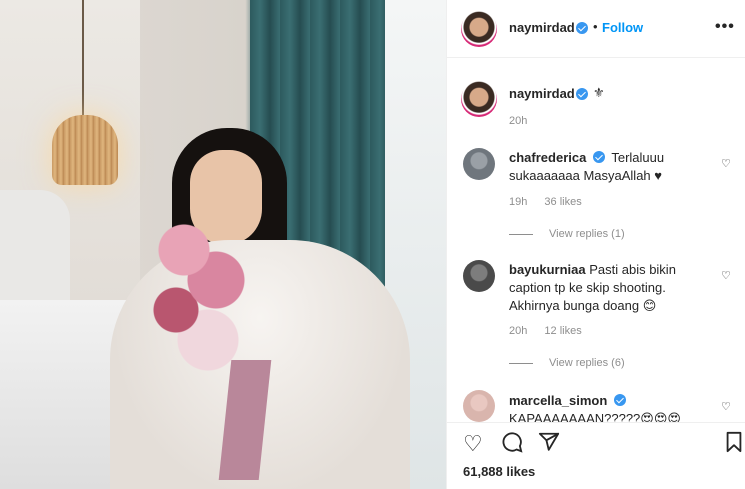 The height and width of the screenshot is (489, 745). Describe the element at coordinates (479, 99) in the screenshot. I see `caption-avatar` at that location.